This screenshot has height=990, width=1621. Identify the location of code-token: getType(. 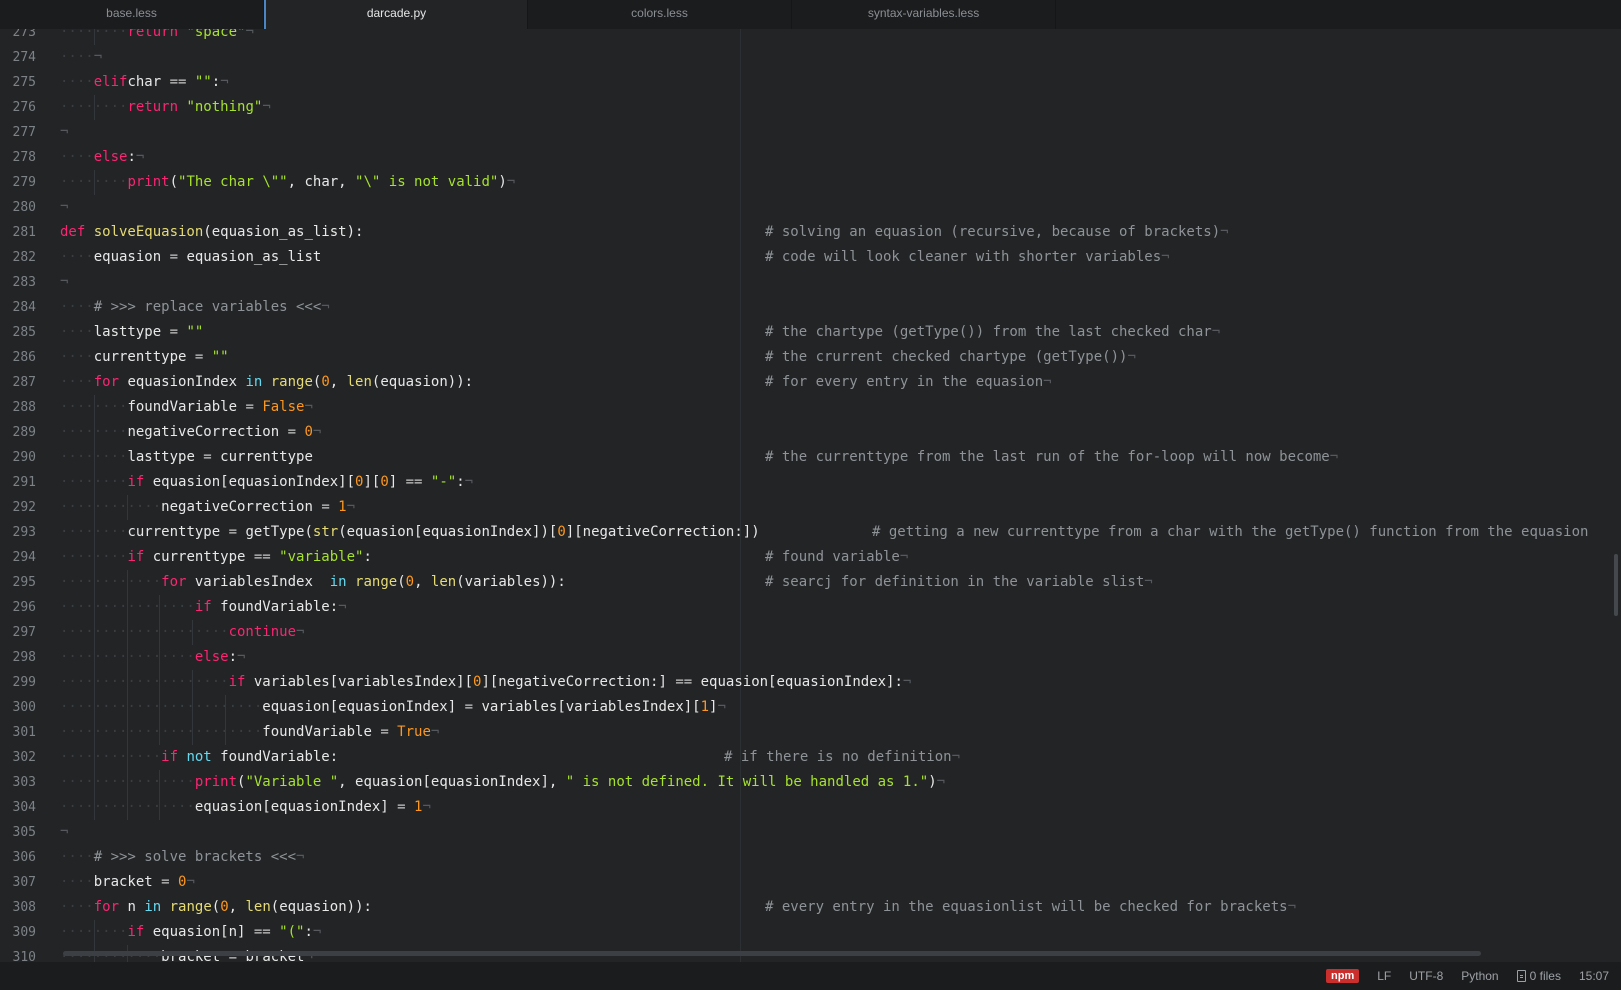
(275, 532).